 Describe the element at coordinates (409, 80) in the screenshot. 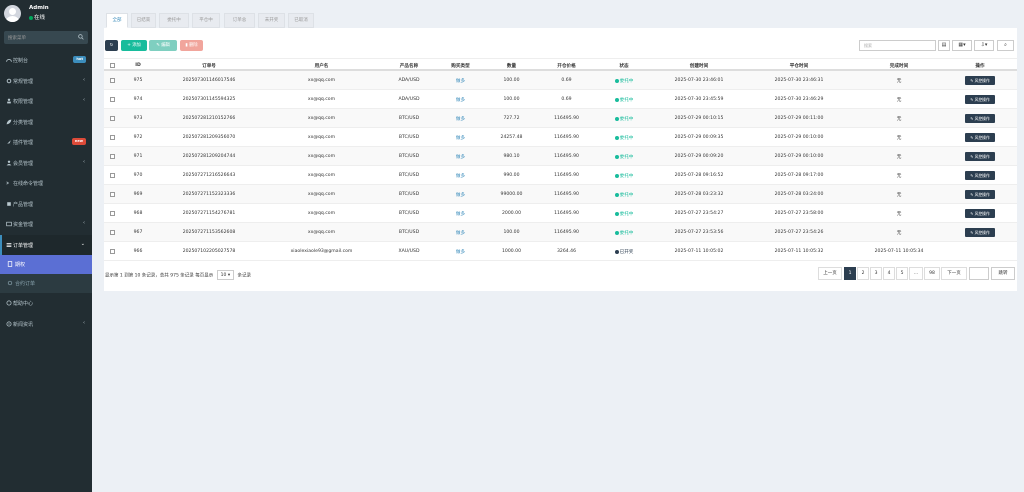

I see `cell-product: ADA/USD` at that location.